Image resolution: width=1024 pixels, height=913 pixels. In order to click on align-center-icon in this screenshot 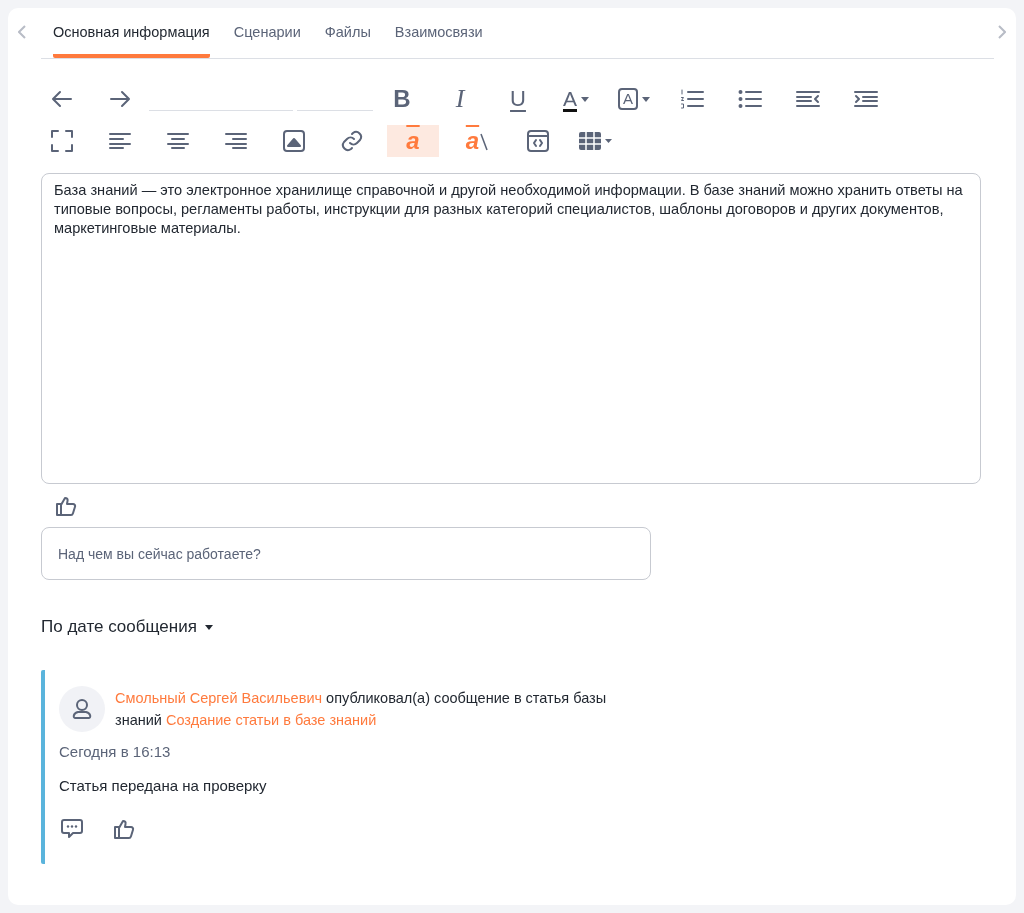, I will do `click(178, 141)`.